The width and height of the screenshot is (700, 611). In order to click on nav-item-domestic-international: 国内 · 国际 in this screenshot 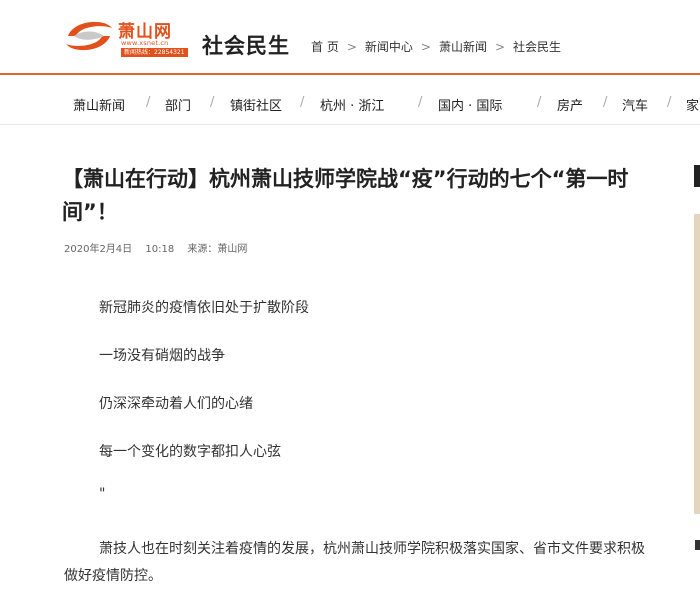, I will do `click(470, 104)`.